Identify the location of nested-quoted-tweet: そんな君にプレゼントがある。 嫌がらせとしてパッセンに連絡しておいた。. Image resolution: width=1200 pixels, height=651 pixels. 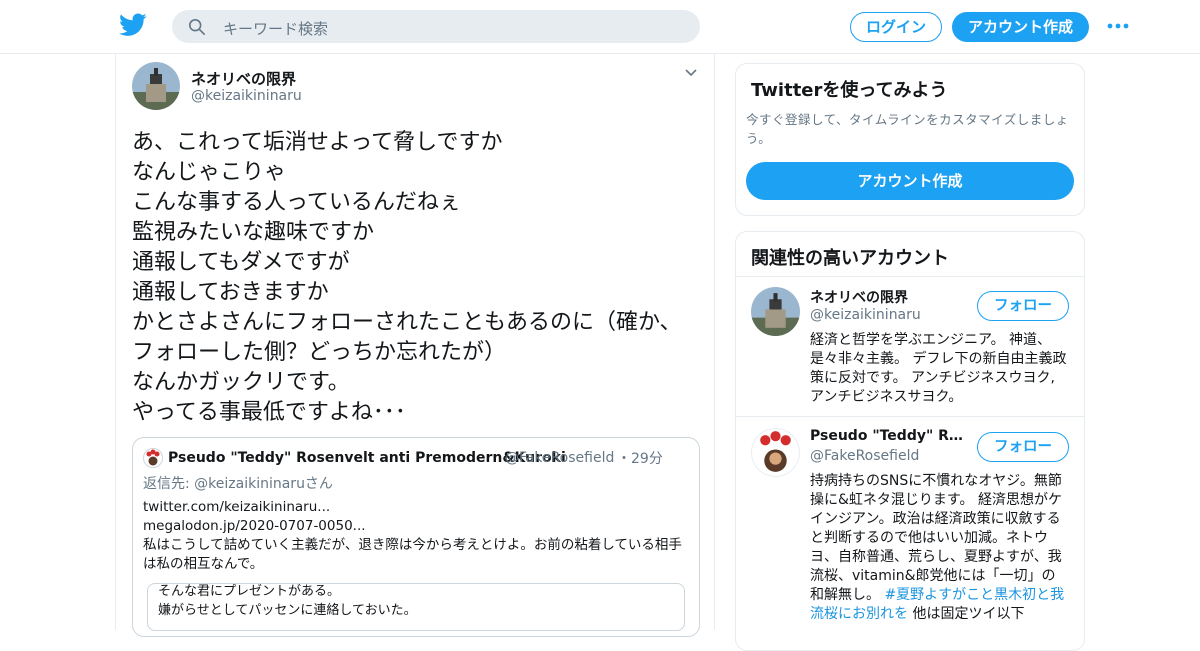
(416, 607).